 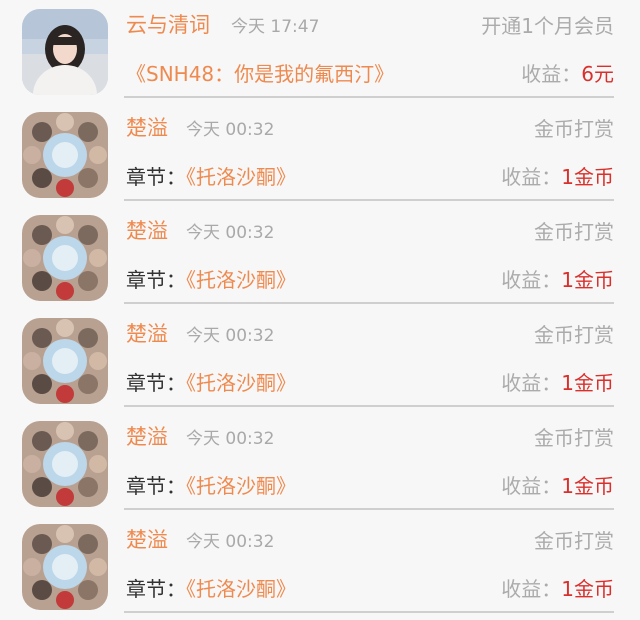 I want to click on income: 收益：6元, so click(x=567, y=74).